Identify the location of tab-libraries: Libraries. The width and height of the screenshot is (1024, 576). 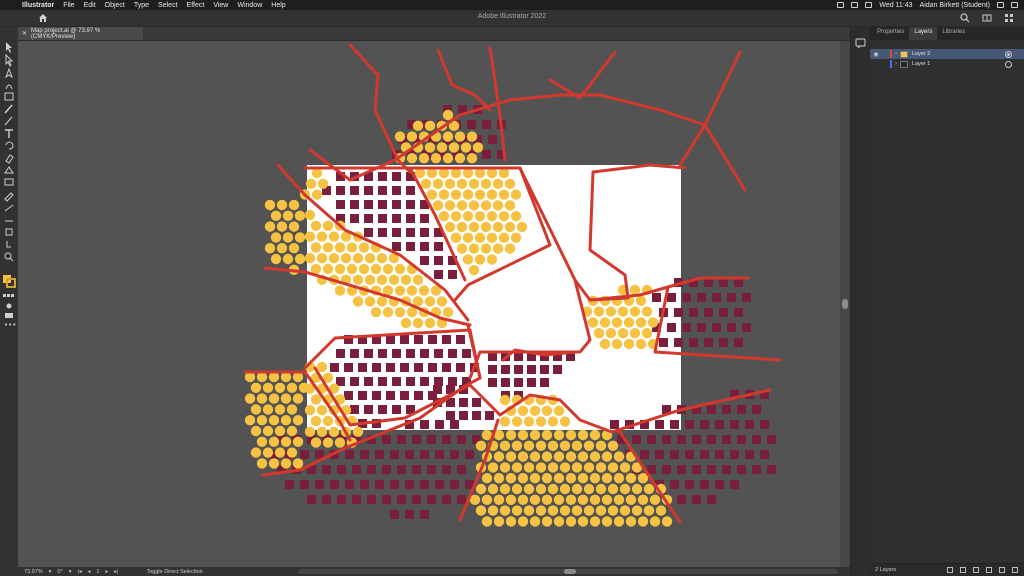
(953, 33).